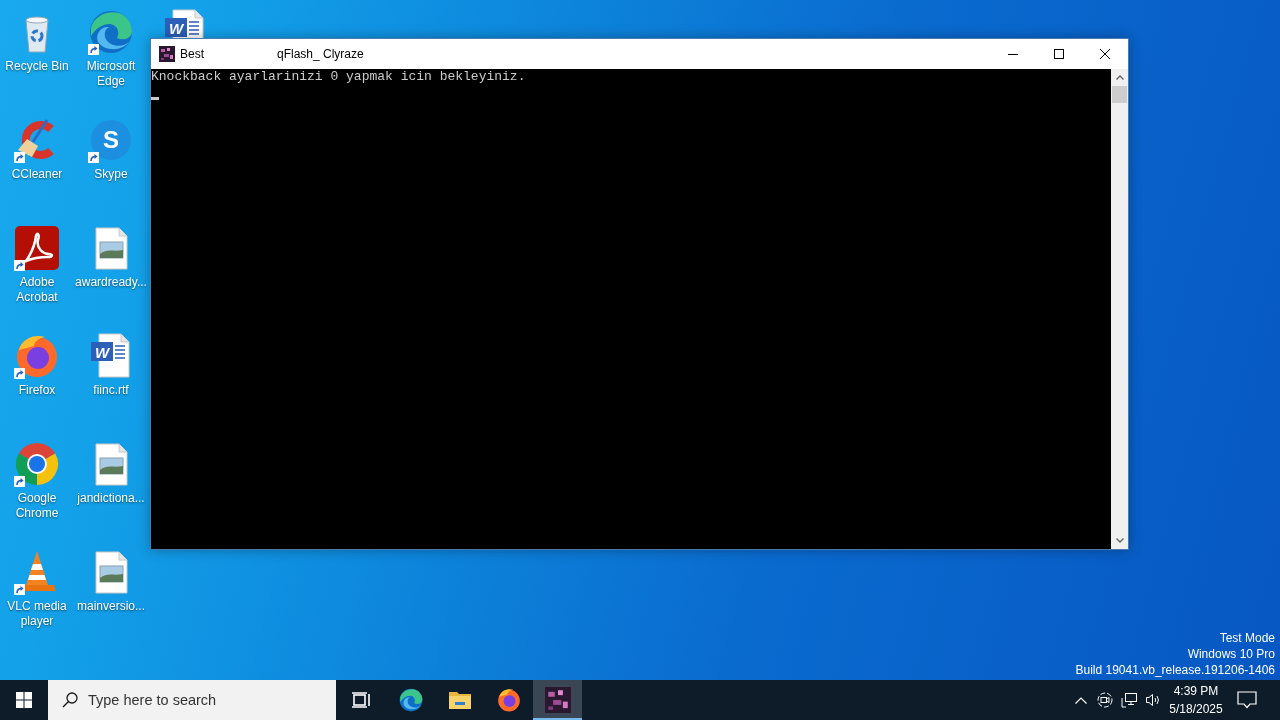 Image resolution: width=1280 pixels, height=720 pixels. What do you see at coordinates (1231, 654) in the screenshot?
I see `os-notice-text: Windows 10 Pro` at bounding box center [1231, 654].